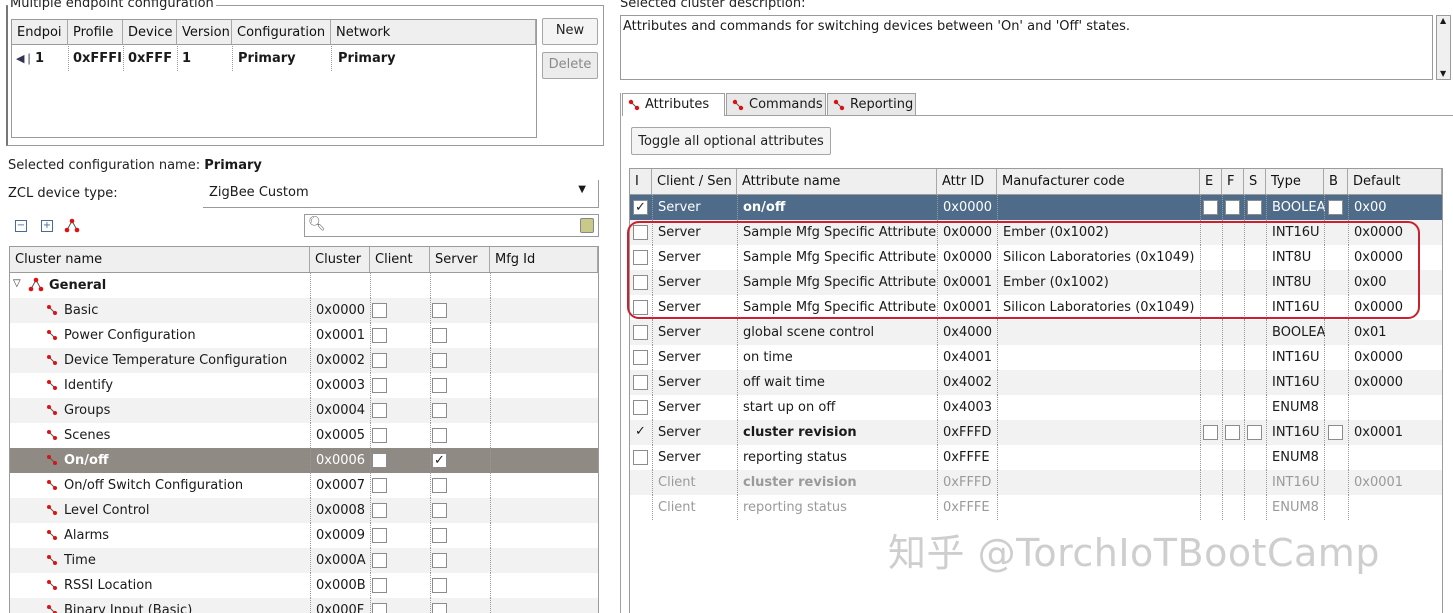  What do you see at coordinates (304, 485) in the screenshot?
I see `cluster-row: On/off Switch Configuration 0x0007` at bounding box center [304, 485].